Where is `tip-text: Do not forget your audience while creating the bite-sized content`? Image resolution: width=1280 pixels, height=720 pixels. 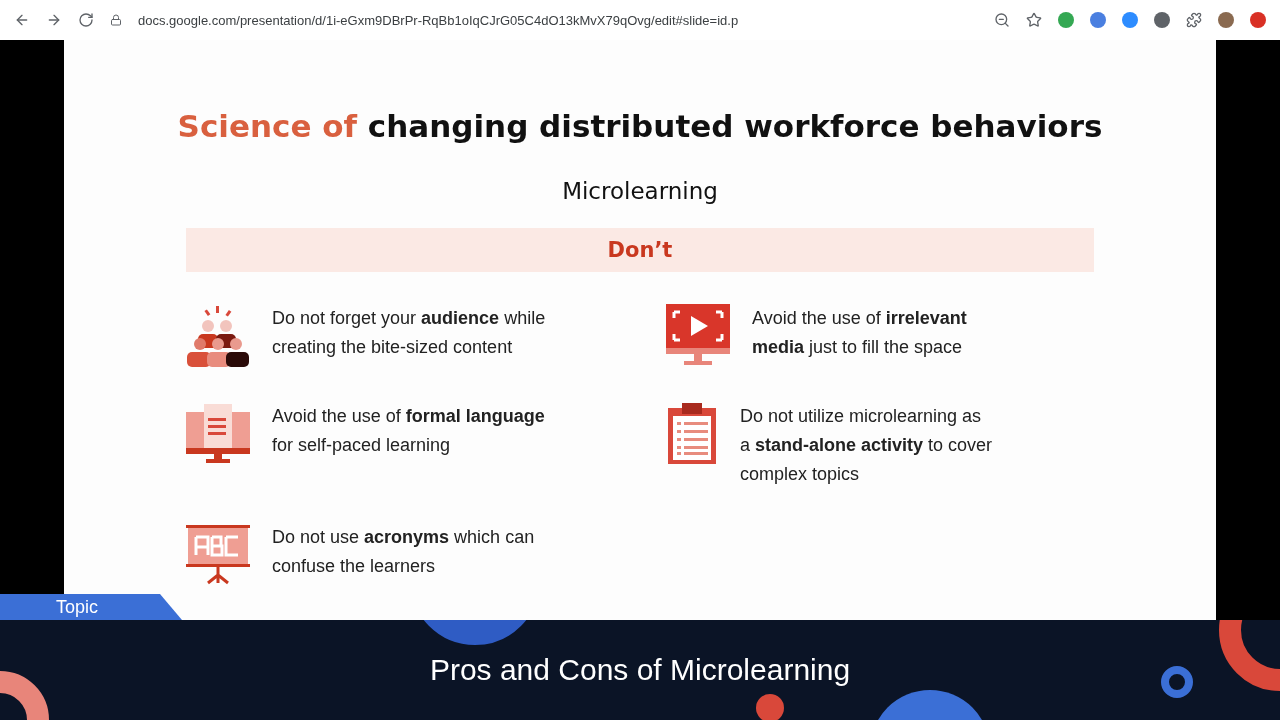 tip-text: Do not forget your audience while creating the bite-sized content is located at coordinates (409, 333).